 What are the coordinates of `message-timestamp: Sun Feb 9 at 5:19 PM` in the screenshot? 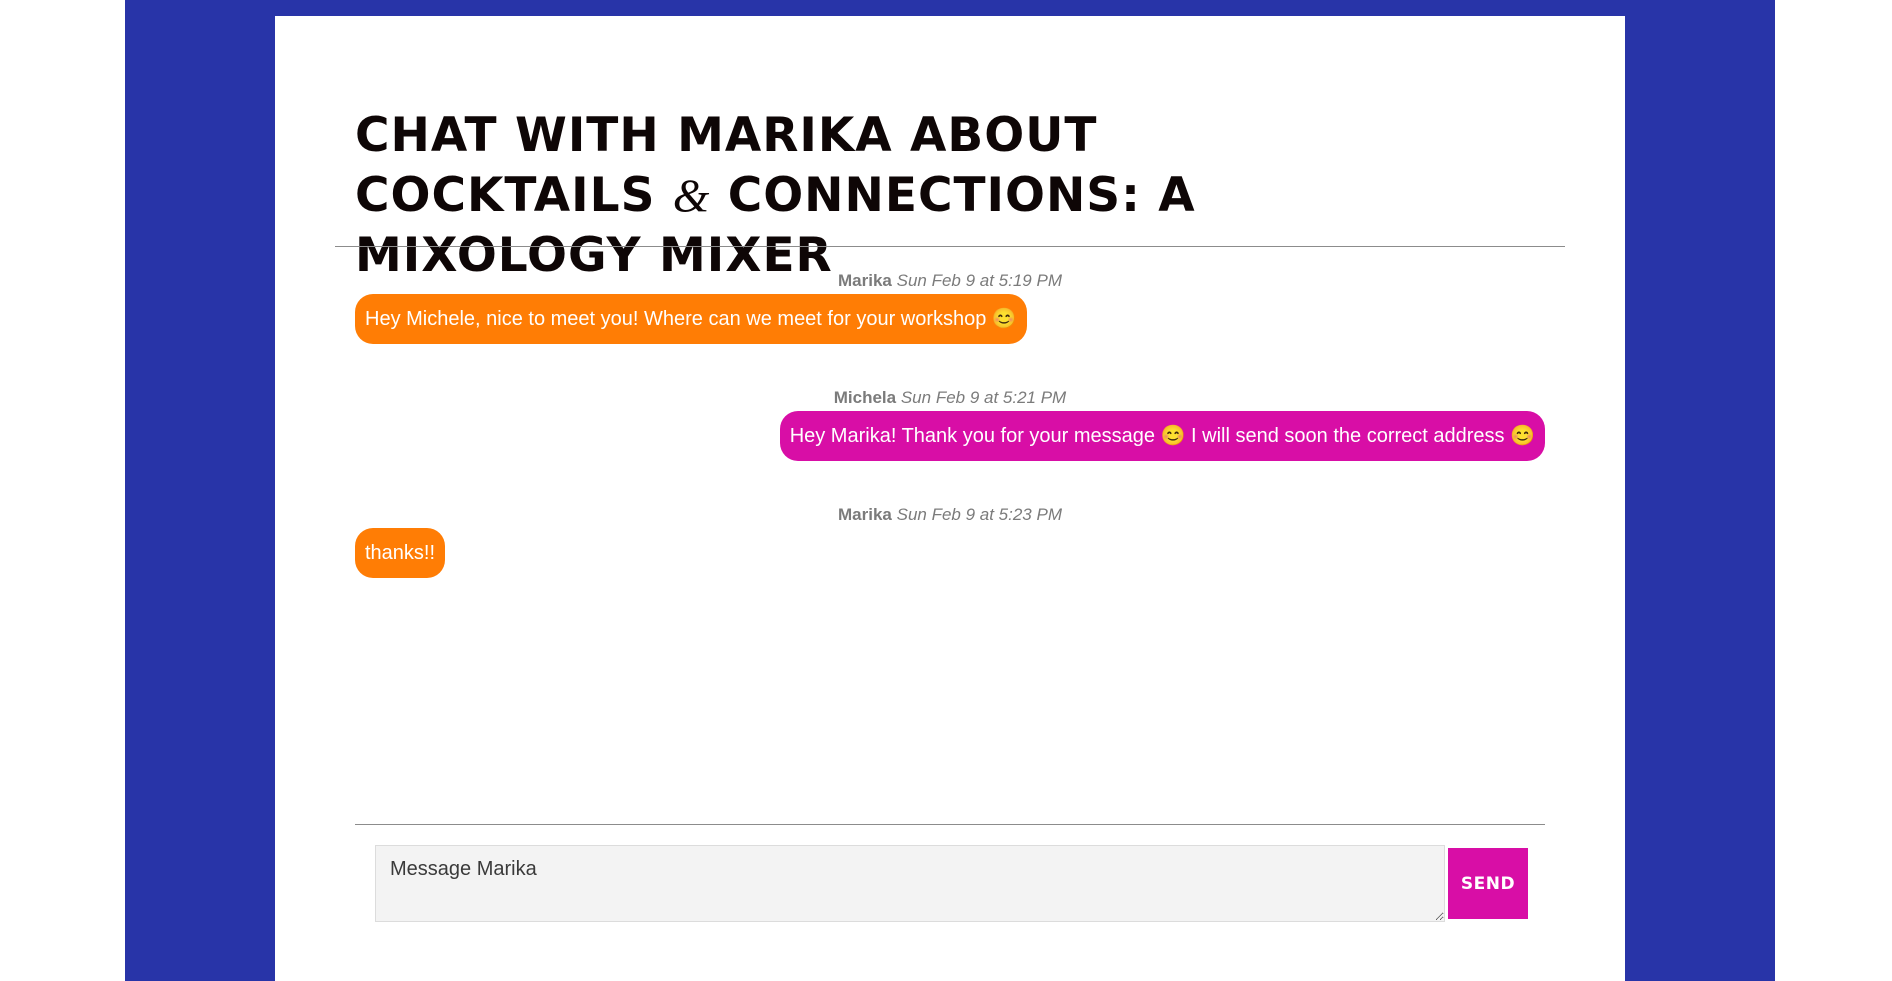 It's located at (979, 280).